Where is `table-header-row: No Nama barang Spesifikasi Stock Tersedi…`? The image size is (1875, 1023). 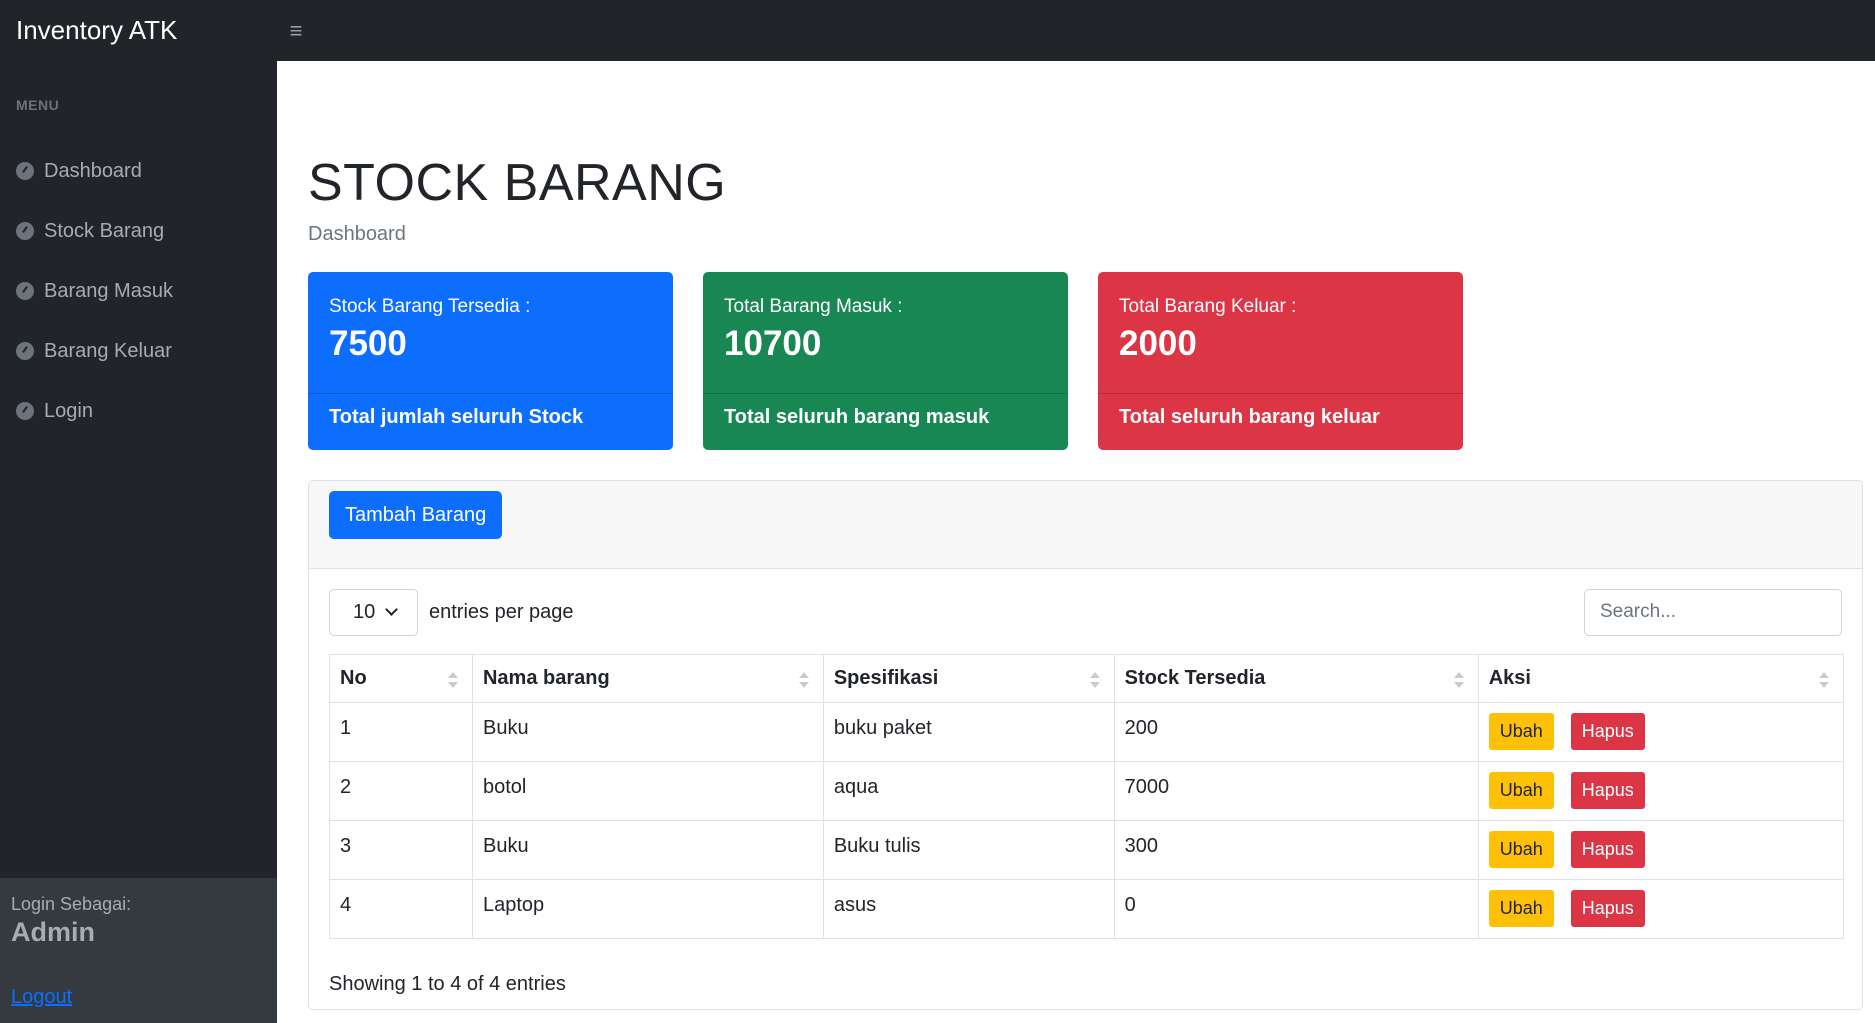
table-header-row: No Nama barang Spesifikasi Stock Tersedi… is located at coordinates (1087, 678).